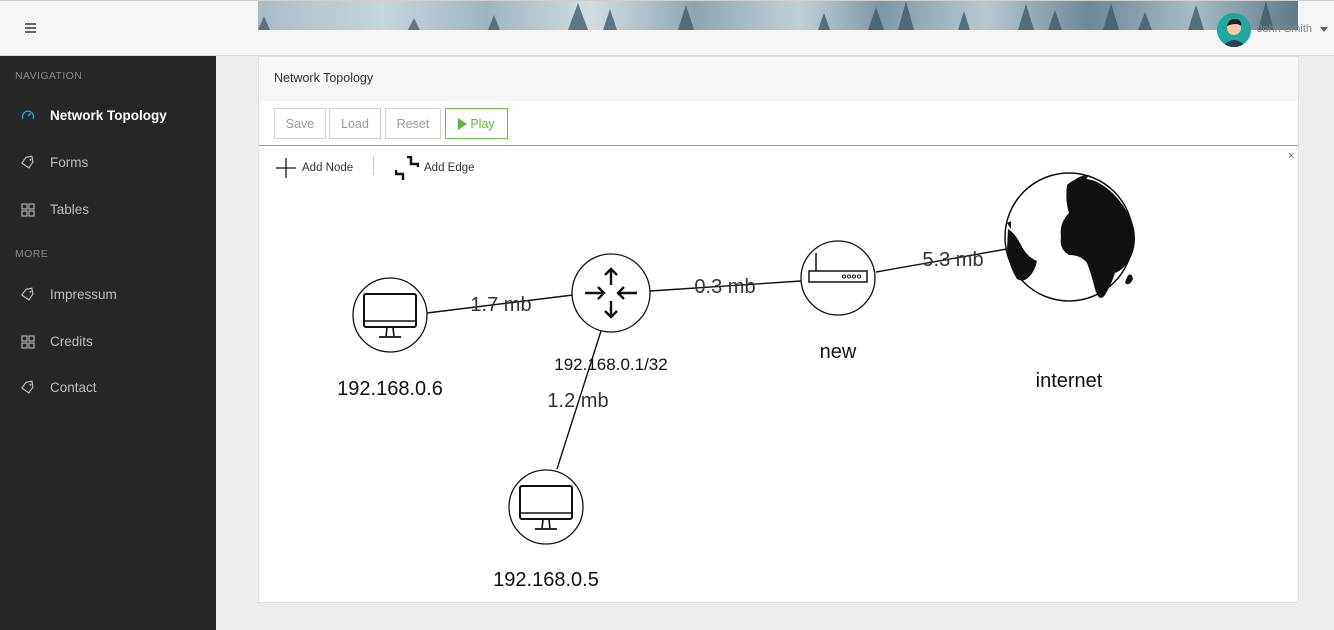 The image size is (1334, 630). What do you see at coordinates (108, 210) in the screenshot?
I see `sidebar-item-tables: Tables` at bounding box center [108, 210].